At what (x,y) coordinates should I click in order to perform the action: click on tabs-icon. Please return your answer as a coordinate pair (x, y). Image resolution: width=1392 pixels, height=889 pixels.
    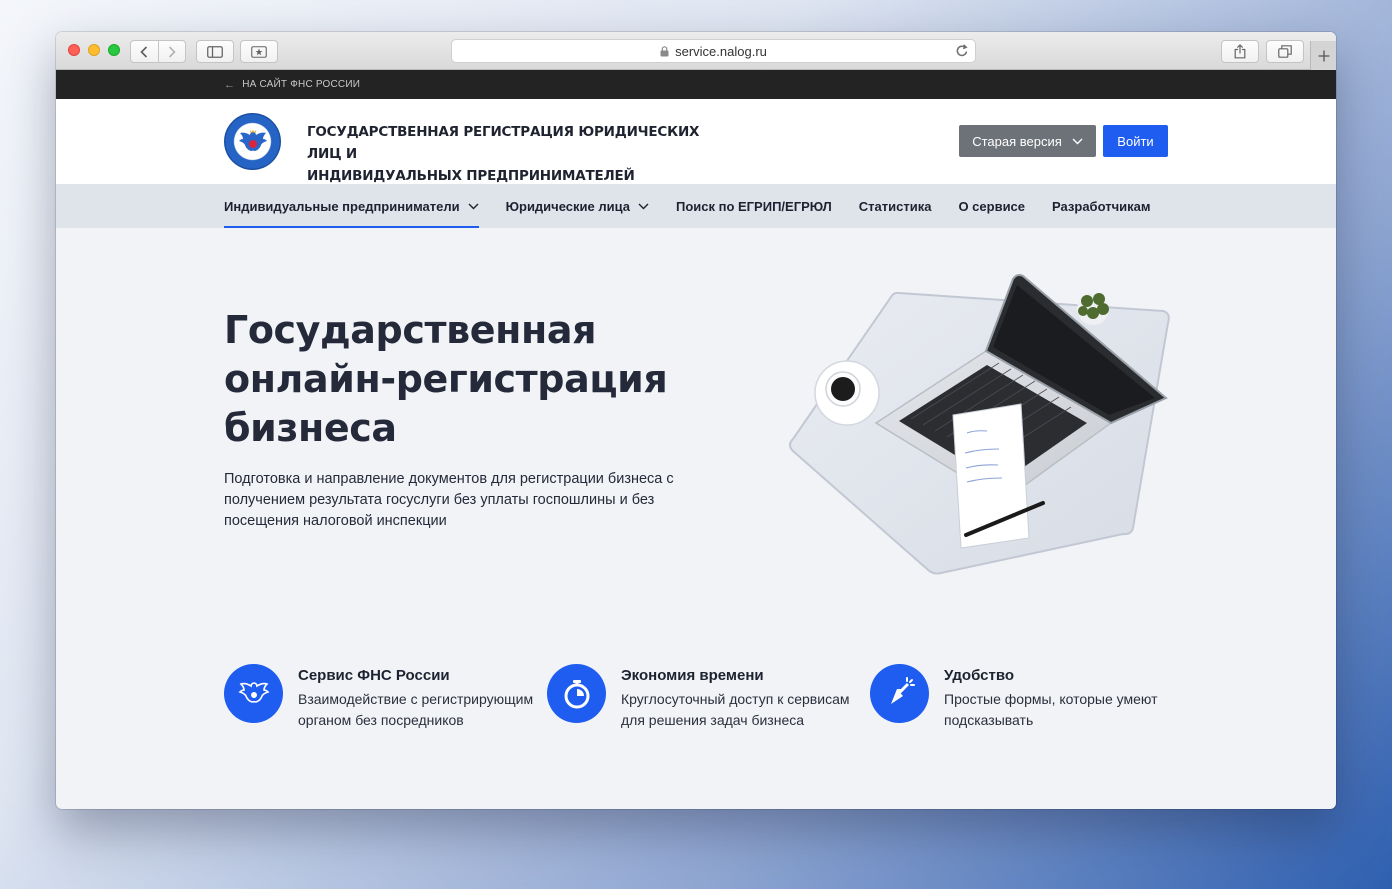
    Looking at the image, I should click on (1285, 51).